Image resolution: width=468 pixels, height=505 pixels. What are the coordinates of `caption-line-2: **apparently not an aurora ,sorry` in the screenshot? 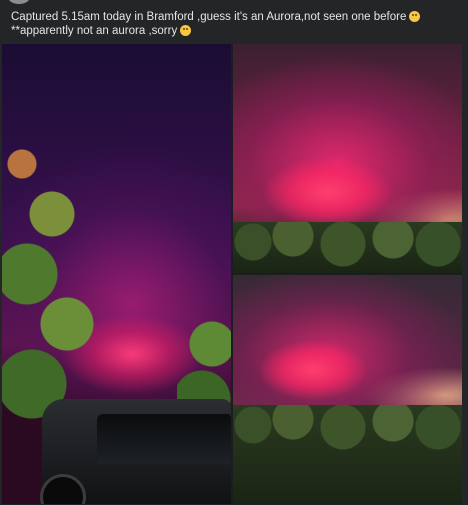 It's located at (94, 31).